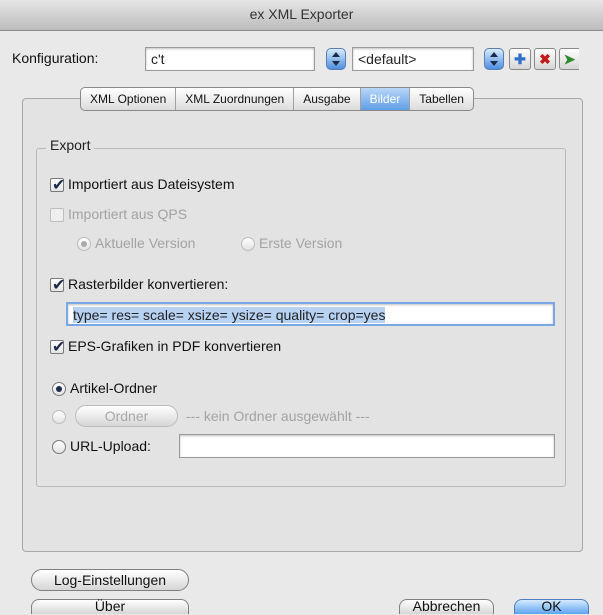  What do you see at coordinates (413, 59) in the screenshot?
I see `default-config-field: <default>` at bounding box center [413, 59].